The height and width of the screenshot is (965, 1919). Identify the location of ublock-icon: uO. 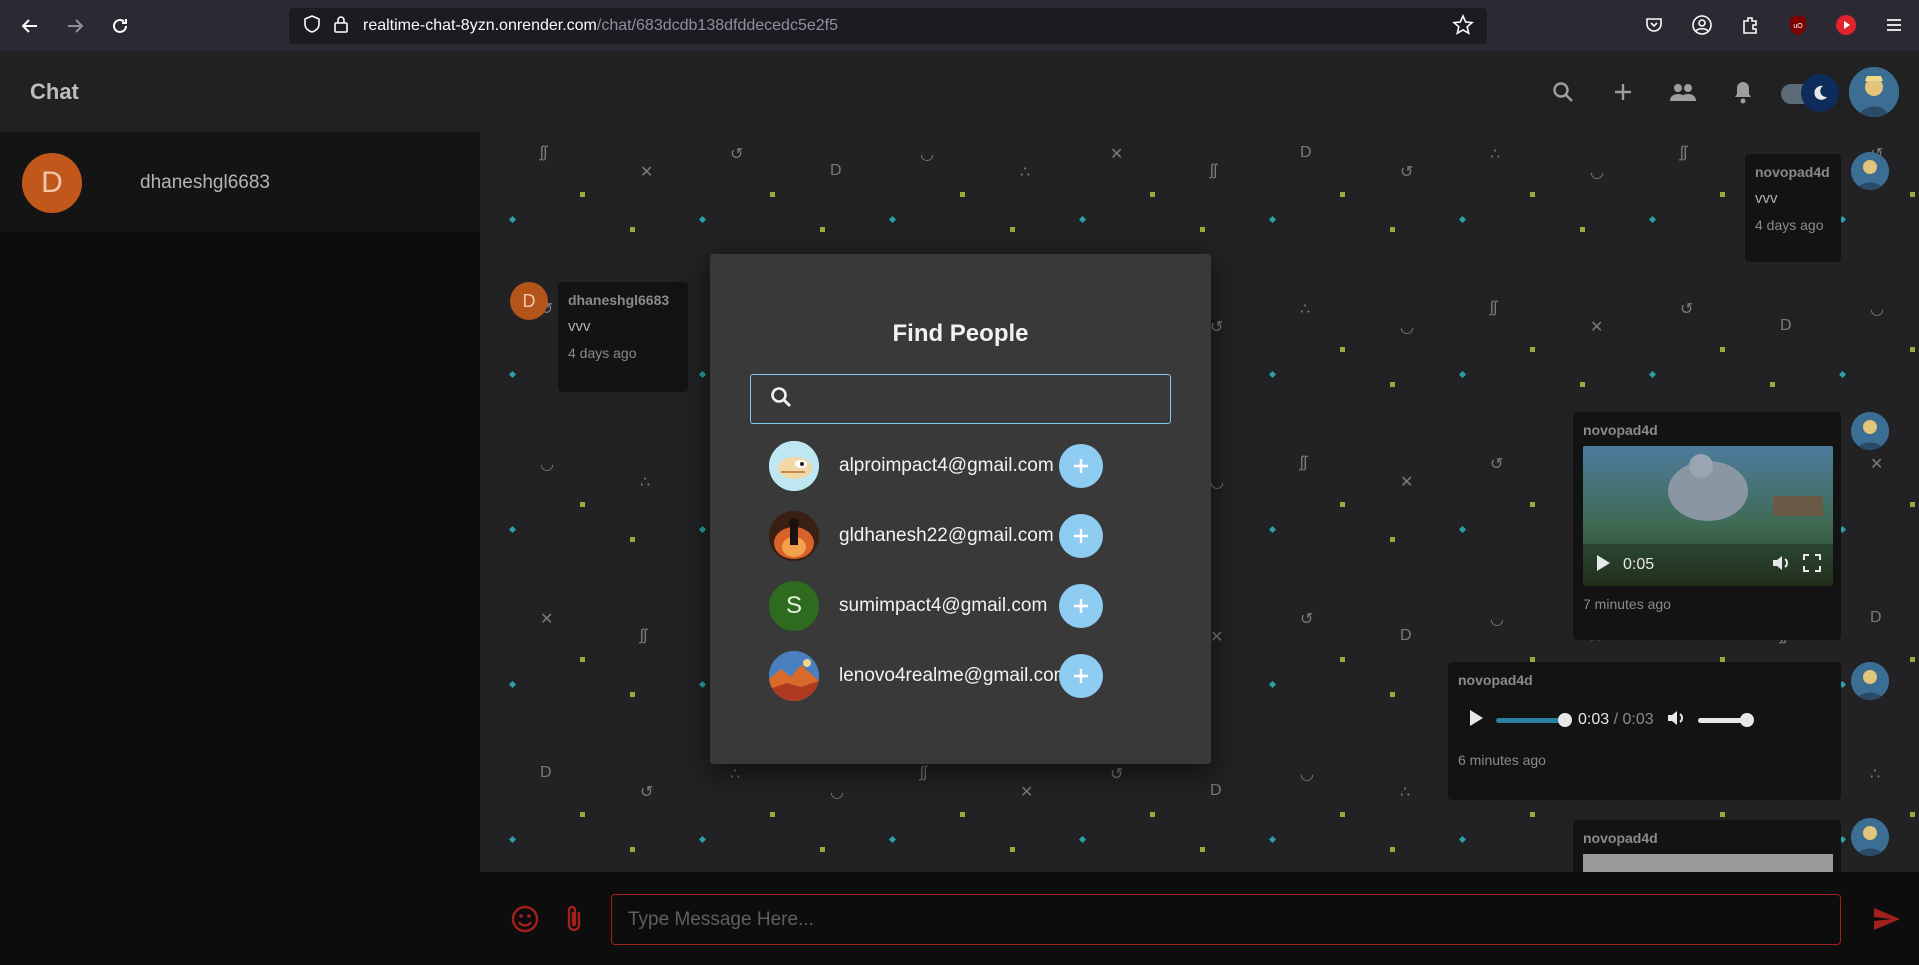
(1798, 25).